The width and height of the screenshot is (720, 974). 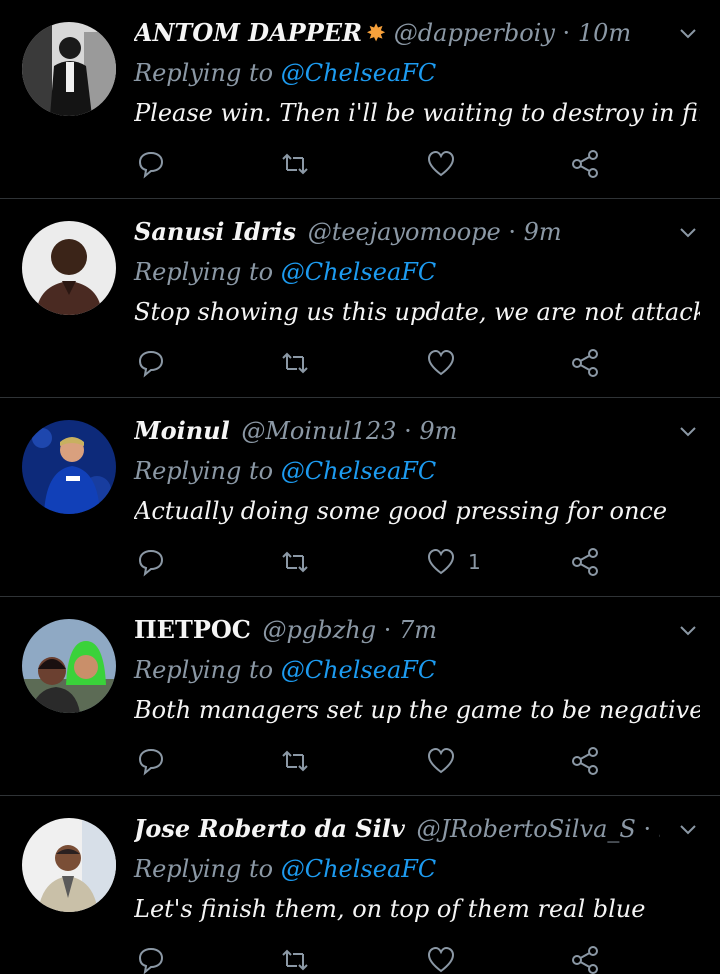 I want to click on display-name: ANTOM DAPPER, so click(x=248, y=32).